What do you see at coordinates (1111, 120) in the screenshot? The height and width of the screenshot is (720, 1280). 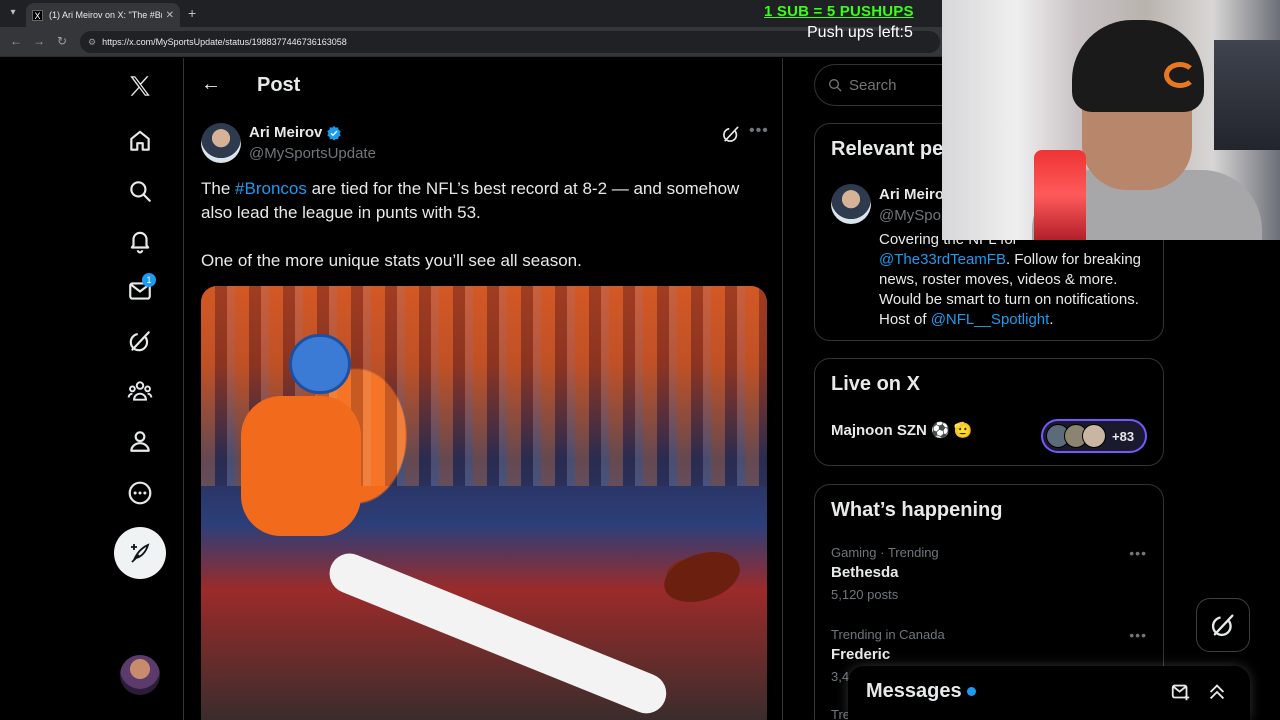 I see `webcam-overlay` at bounding box center [1111, 120].